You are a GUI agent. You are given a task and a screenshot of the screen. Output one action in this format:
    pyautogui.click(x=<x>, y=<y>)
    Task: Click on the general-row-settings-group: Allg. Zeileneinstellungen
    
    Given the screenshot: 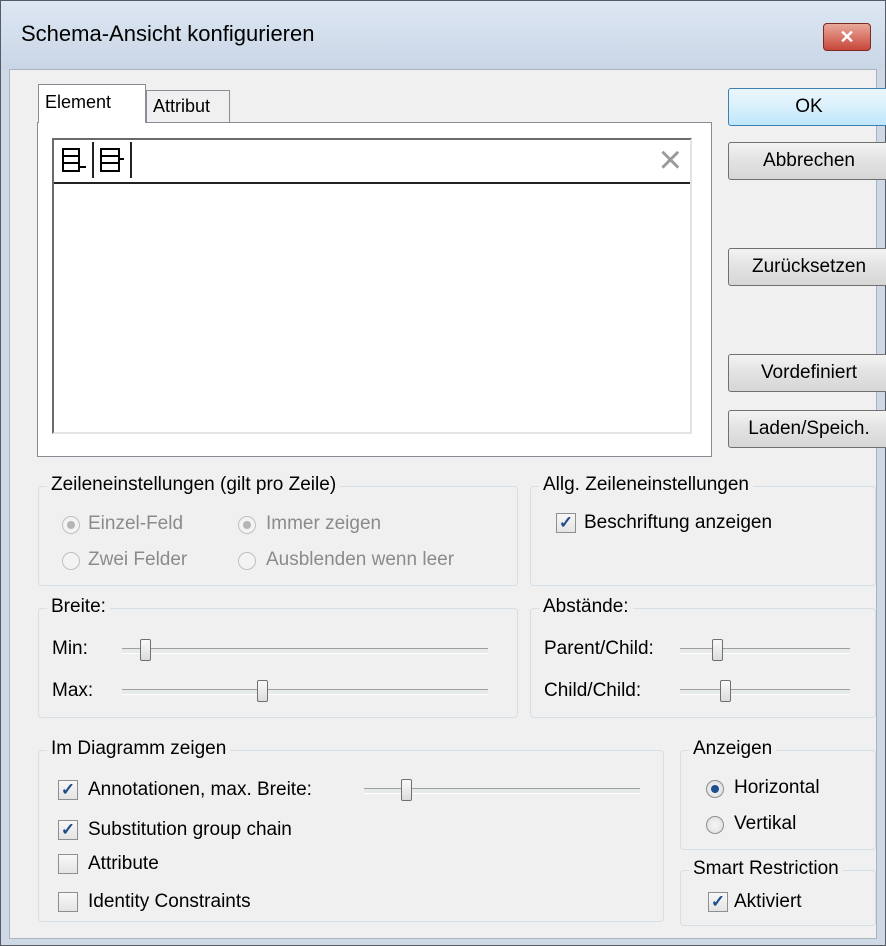 What is the action you would take?
    pyautogui.click(x=703, y=530)
    